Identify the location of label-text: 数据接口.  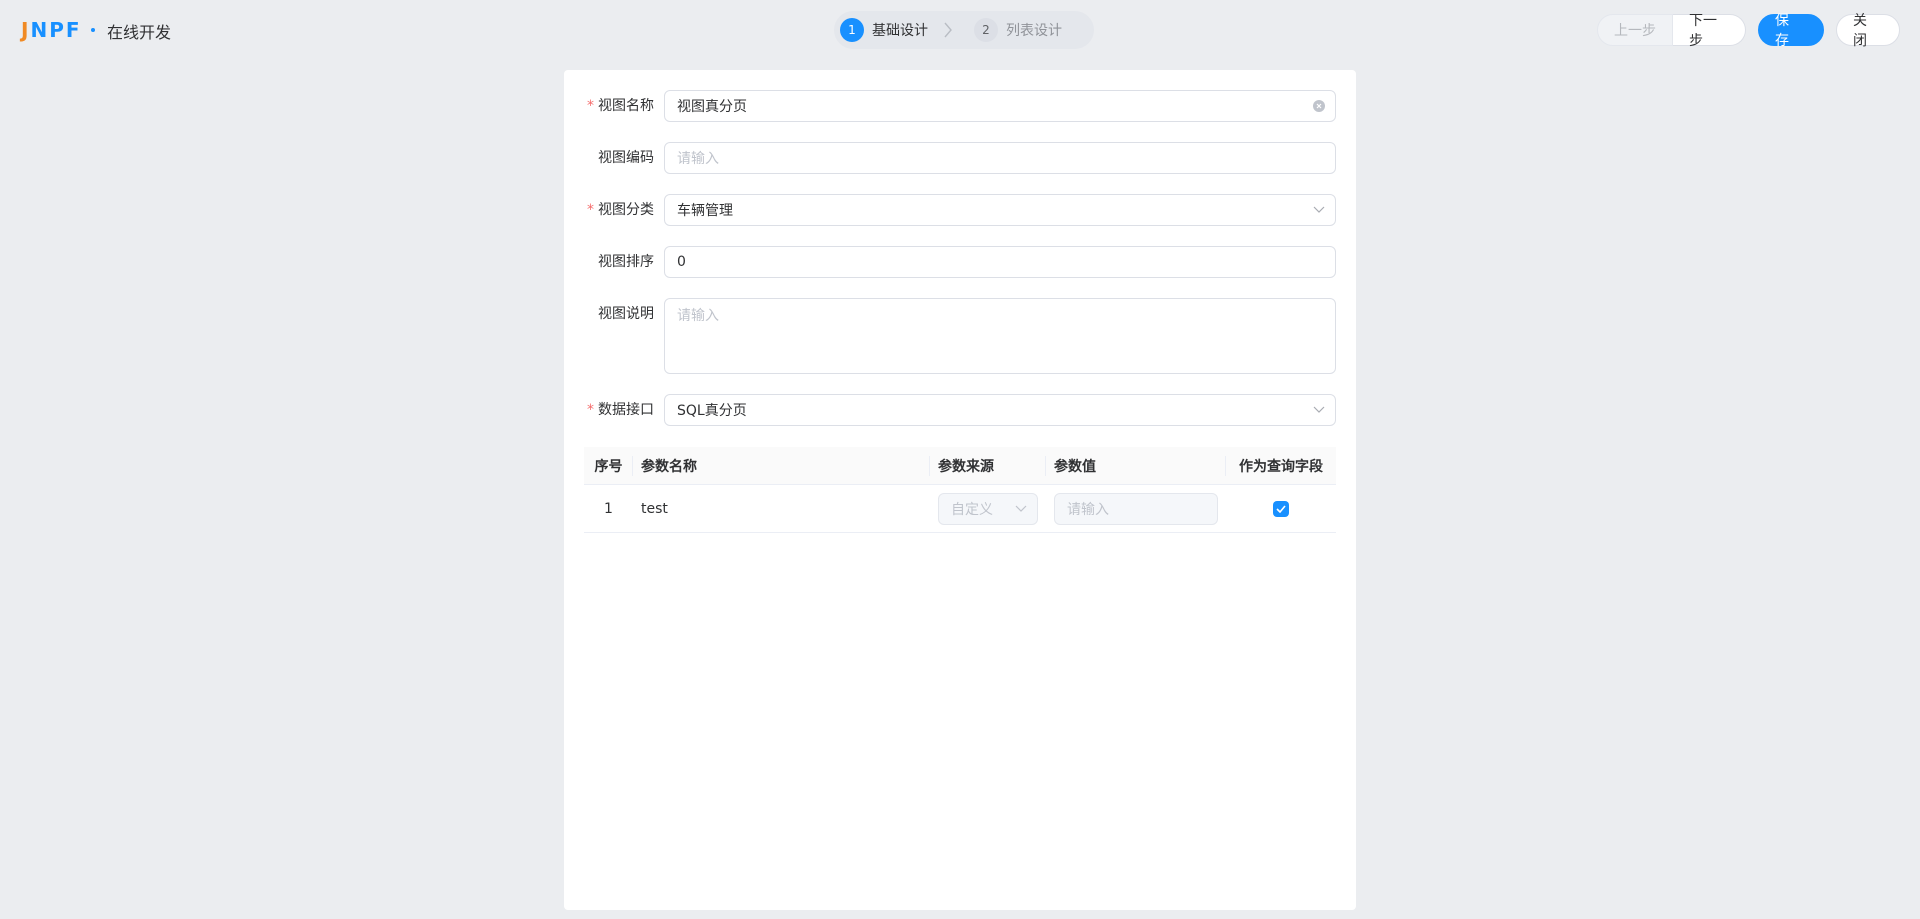
(626, 410).